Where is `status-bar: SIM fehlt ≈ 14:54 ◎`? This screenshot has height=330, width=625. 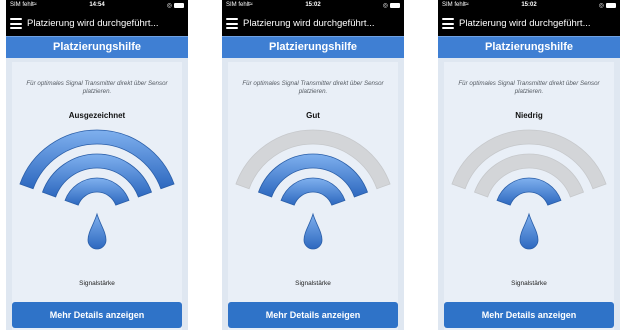
status-bar: SIM fehlt ≈ 14:54 ◎ is located at coordinates (97, 6).